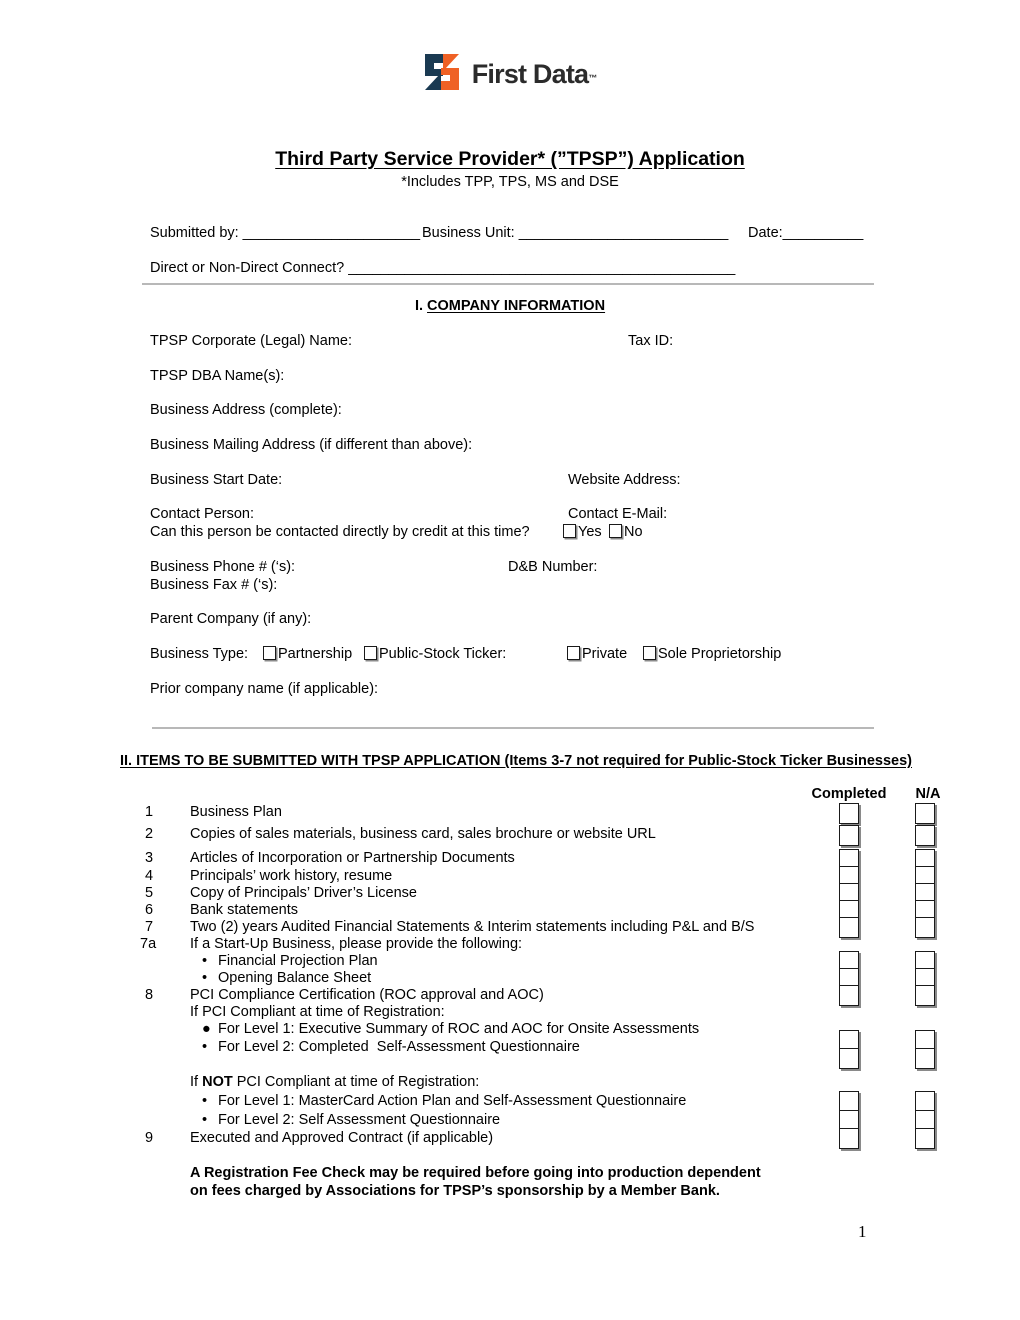 The width and height of the screenshot is (1020, 1320). I want to click on pci-not-heading-emphasis: NOT, so click(217, 1082).